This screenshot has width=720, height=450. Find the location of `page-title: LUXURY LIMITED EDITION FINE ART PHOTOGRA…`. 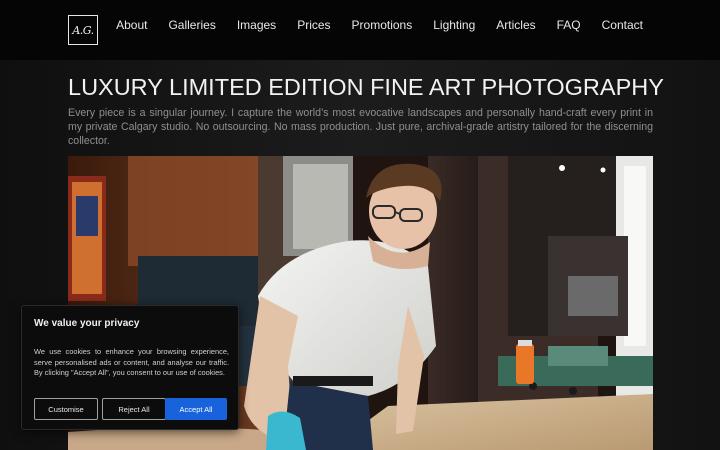

page-title: LUXURY LIMITED EDITION FINE ART PHOTOGRA… is located at coordinates (366, 87).